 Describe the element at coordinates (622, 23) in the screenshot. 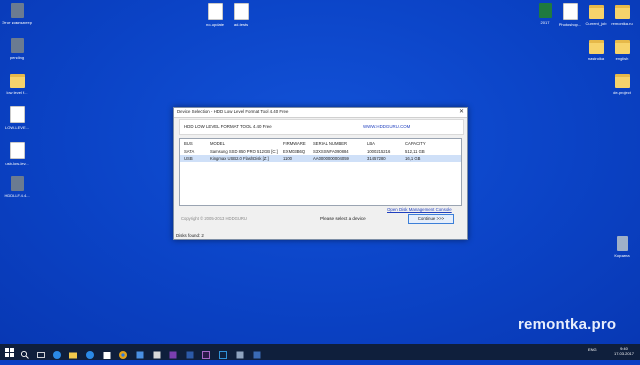

I see `desktop-icon-label: remontka.ru` at that location.